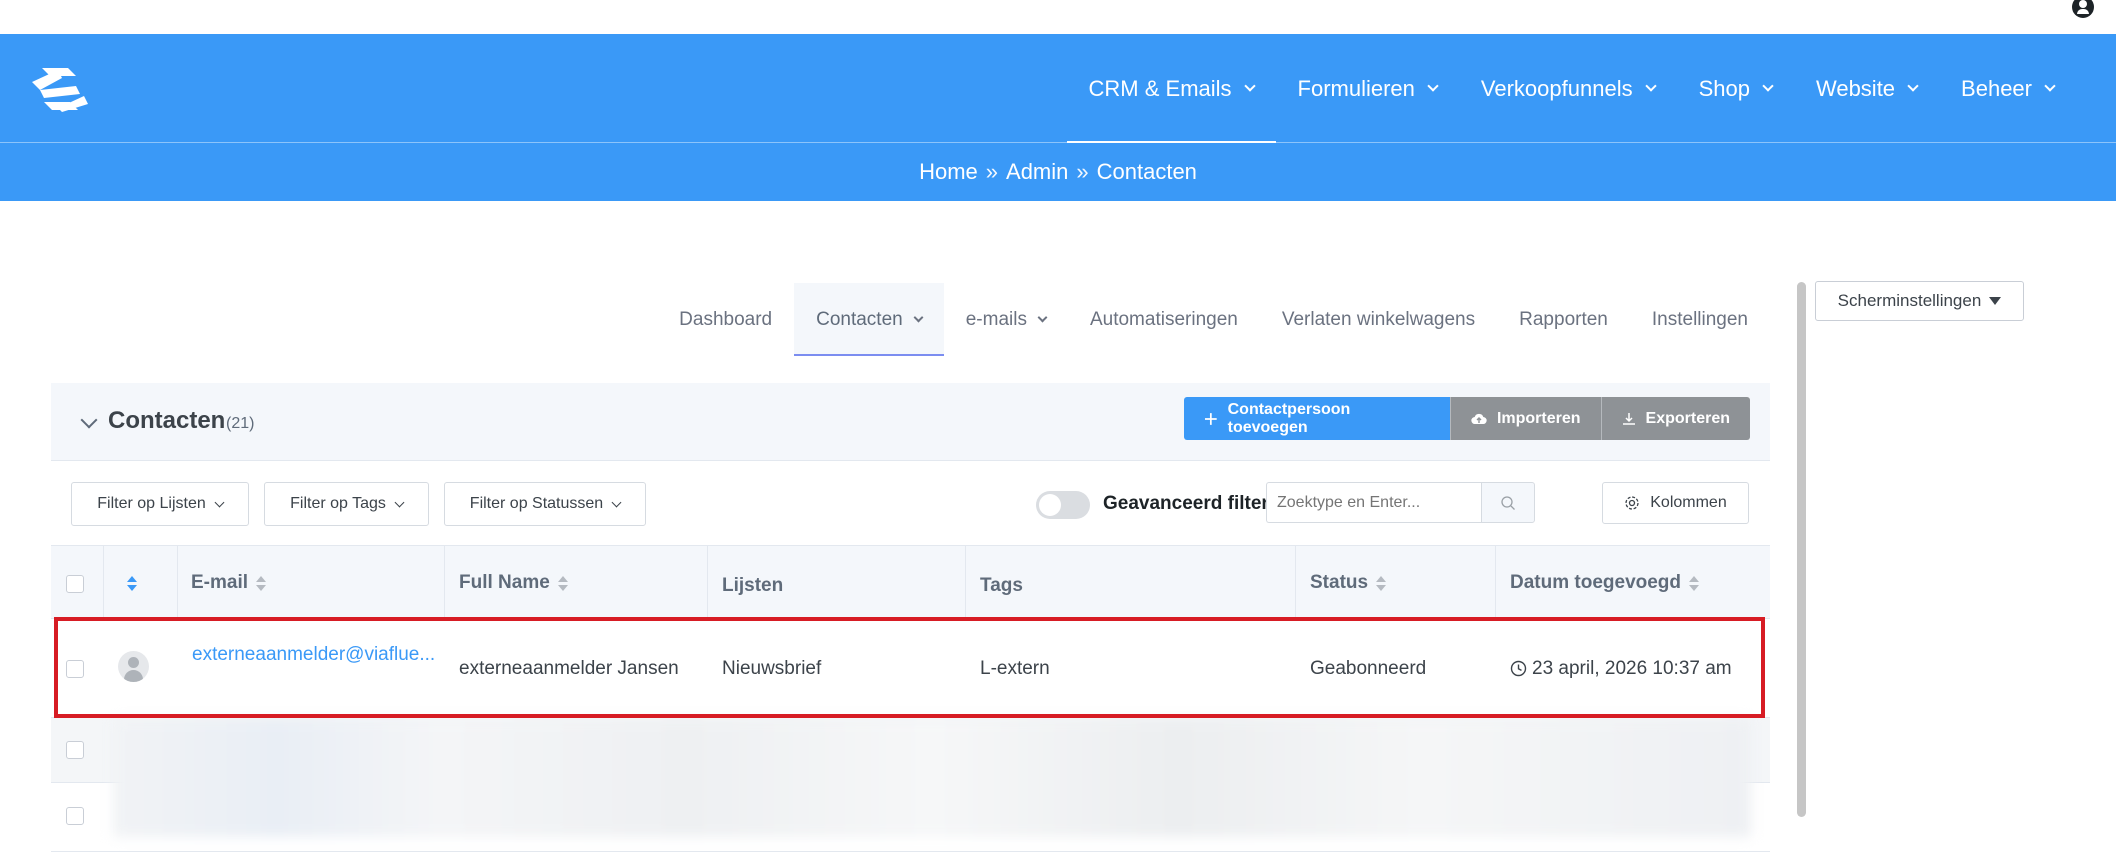 This screenshot has height=852, width=2116. I want to click on nav-item-label: Shop, so click(1724, 88).